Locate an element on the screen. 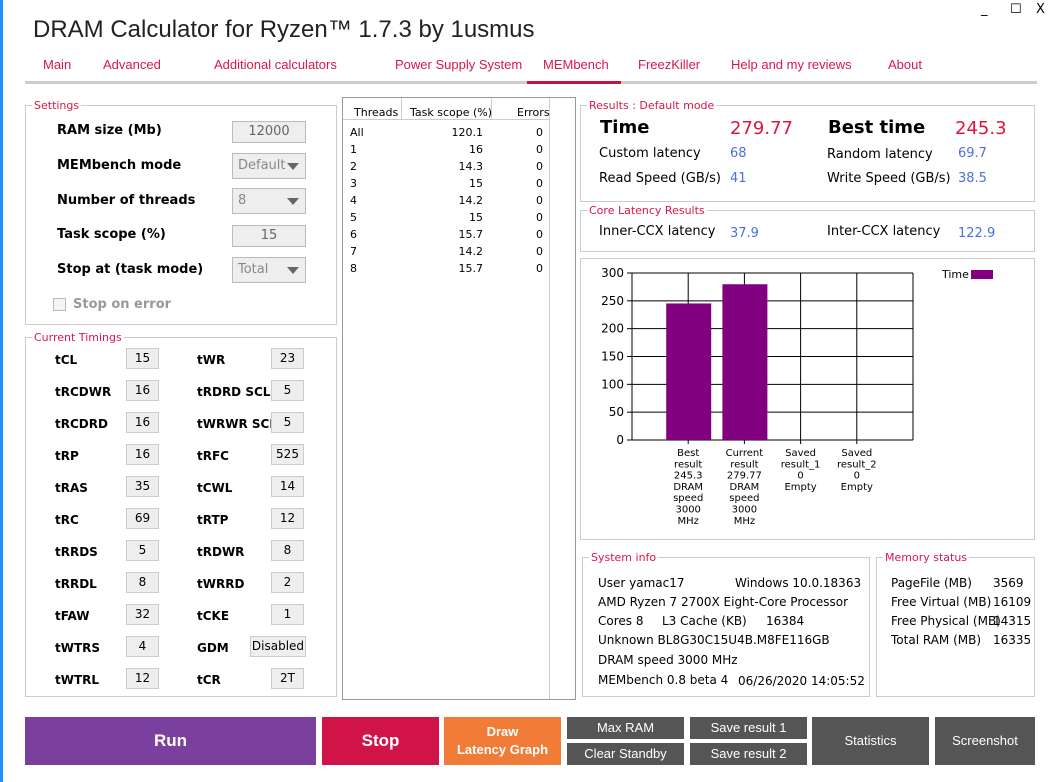 This screenshot has width=1061, height=782. x-tick-label: 245.3 is located at coordinates (688, 476).